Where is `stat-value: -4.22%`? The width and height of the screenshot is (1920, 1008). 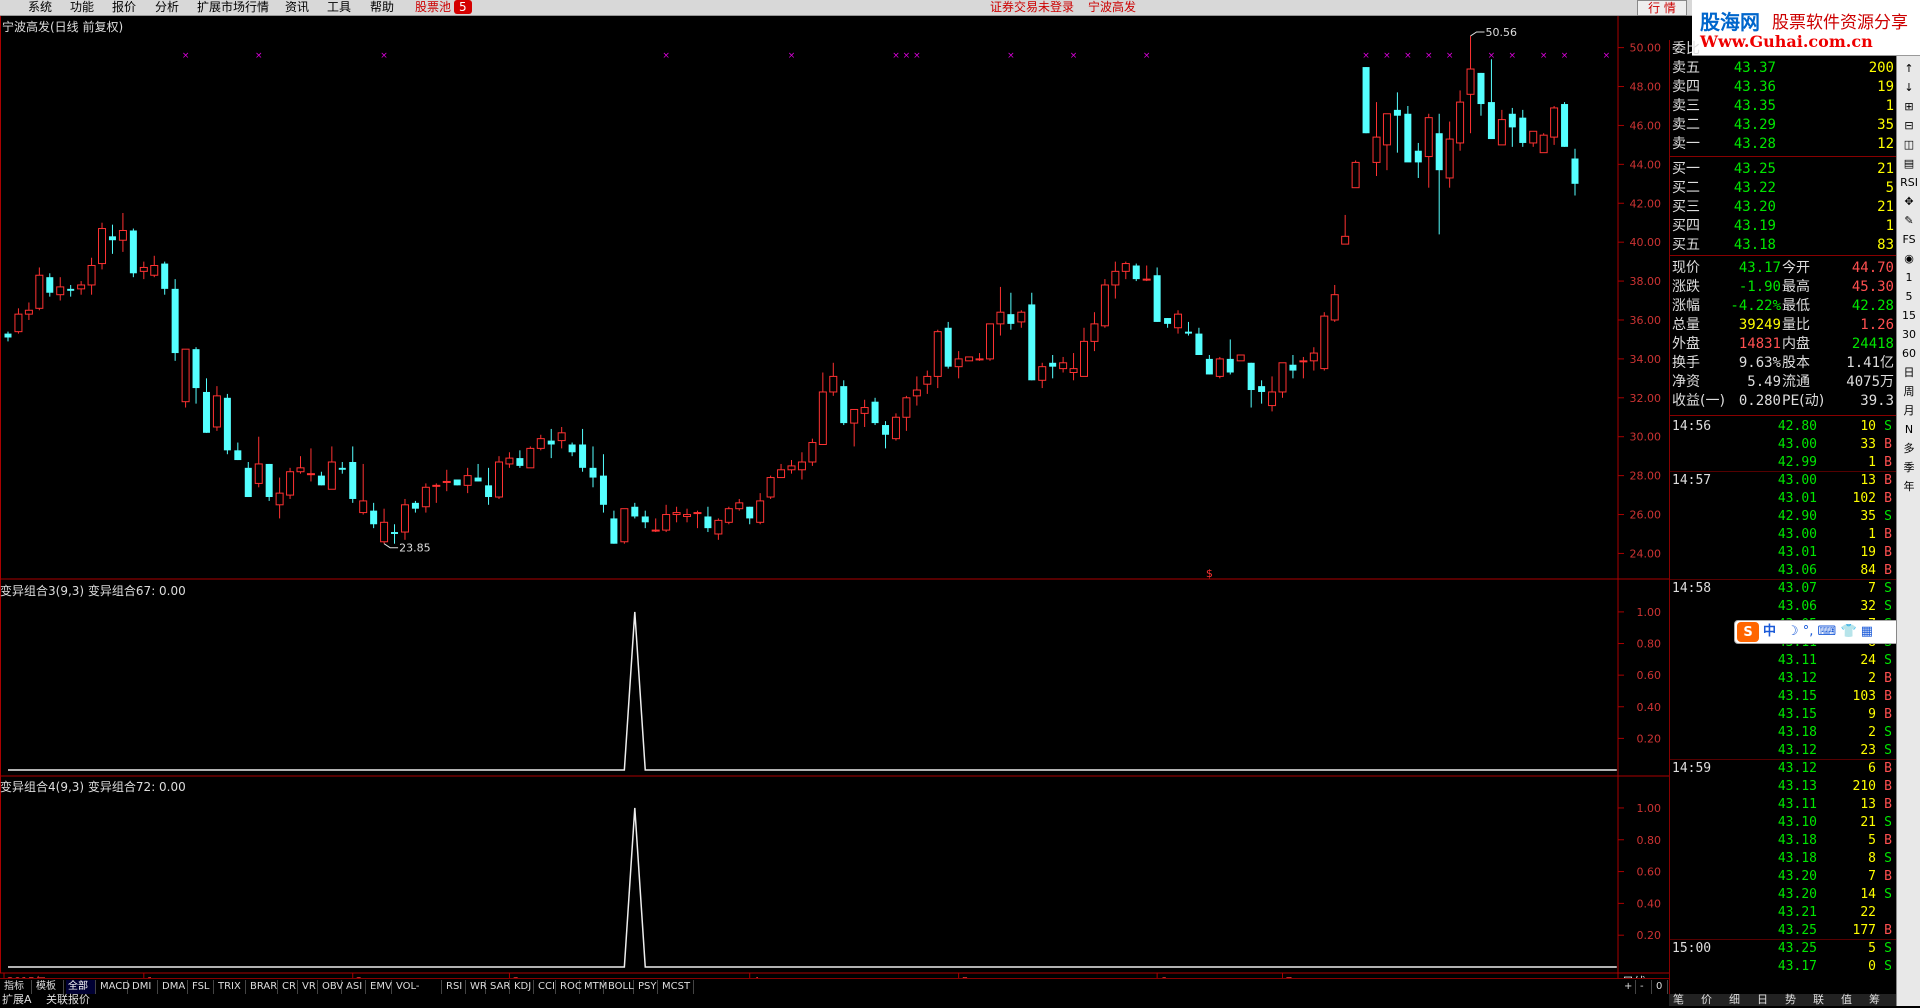
stat-value: -4.22% is located at coordinates (1755, 306).